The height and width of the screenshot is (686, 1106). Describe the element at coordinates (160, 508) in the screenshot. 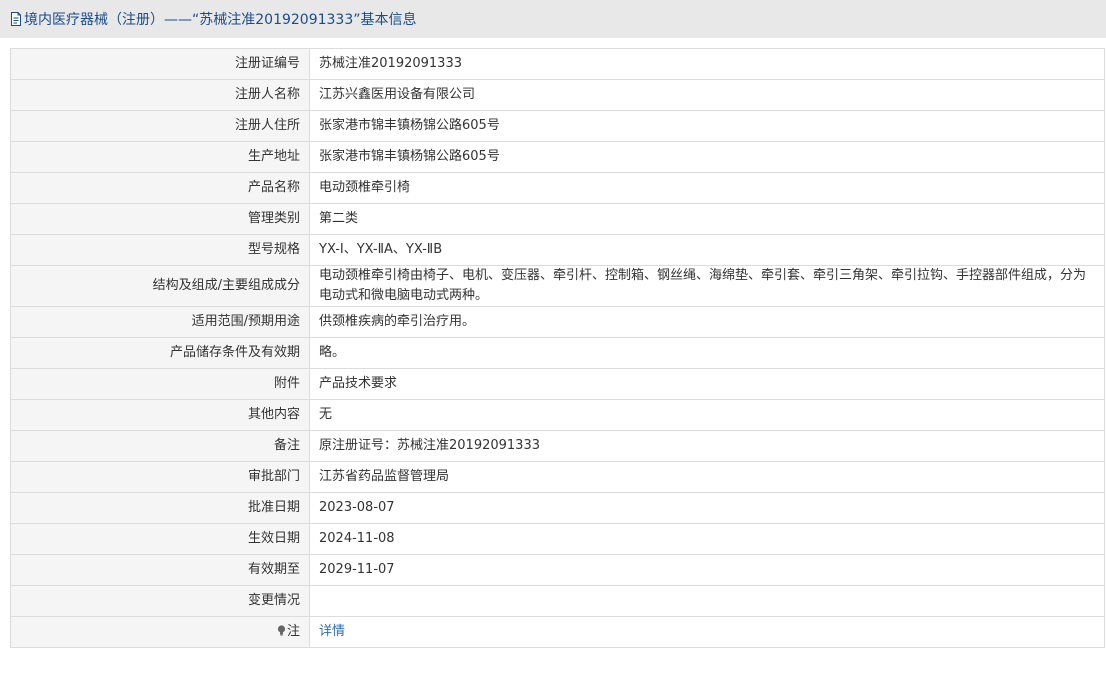

I see `row-label: 批准日期` at that location.